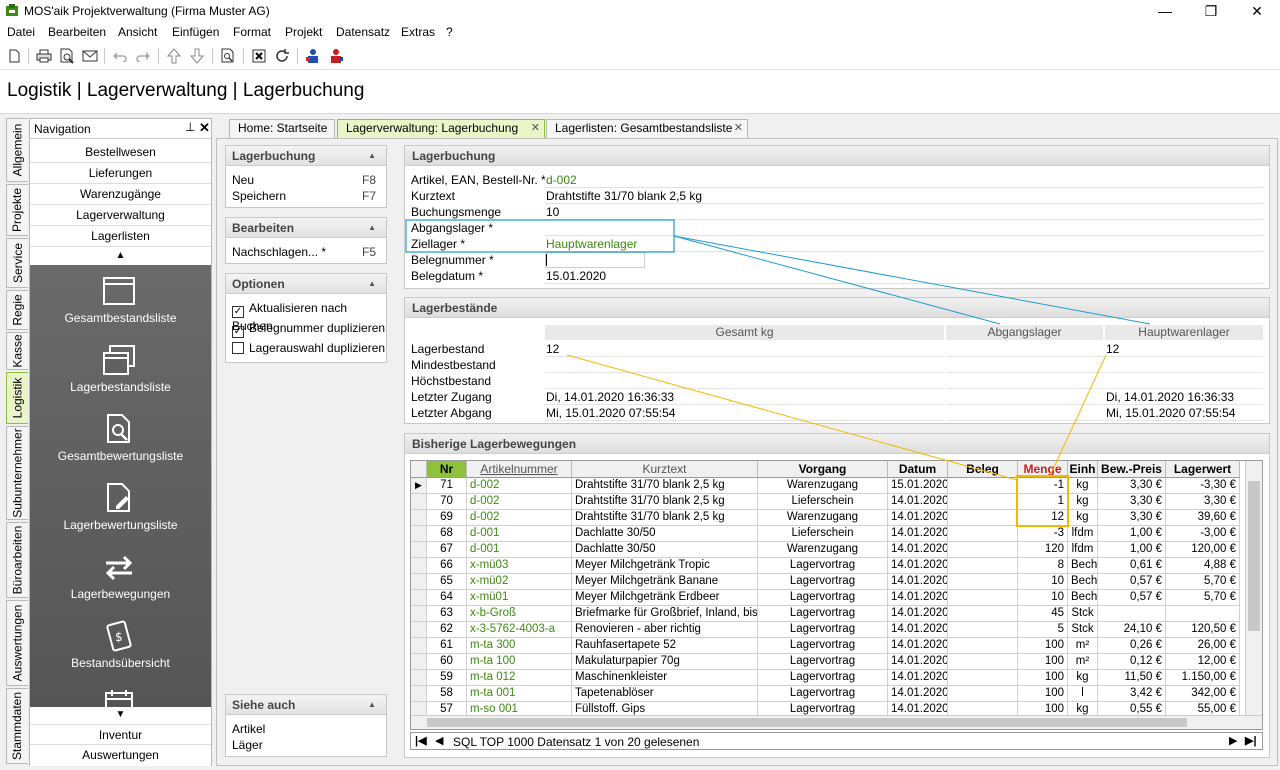 Image resolution: width=1280 pixels, height=770 pixels. I want to click on grid-cell-kurztext: Maschinenkleister, so click(665, 678).